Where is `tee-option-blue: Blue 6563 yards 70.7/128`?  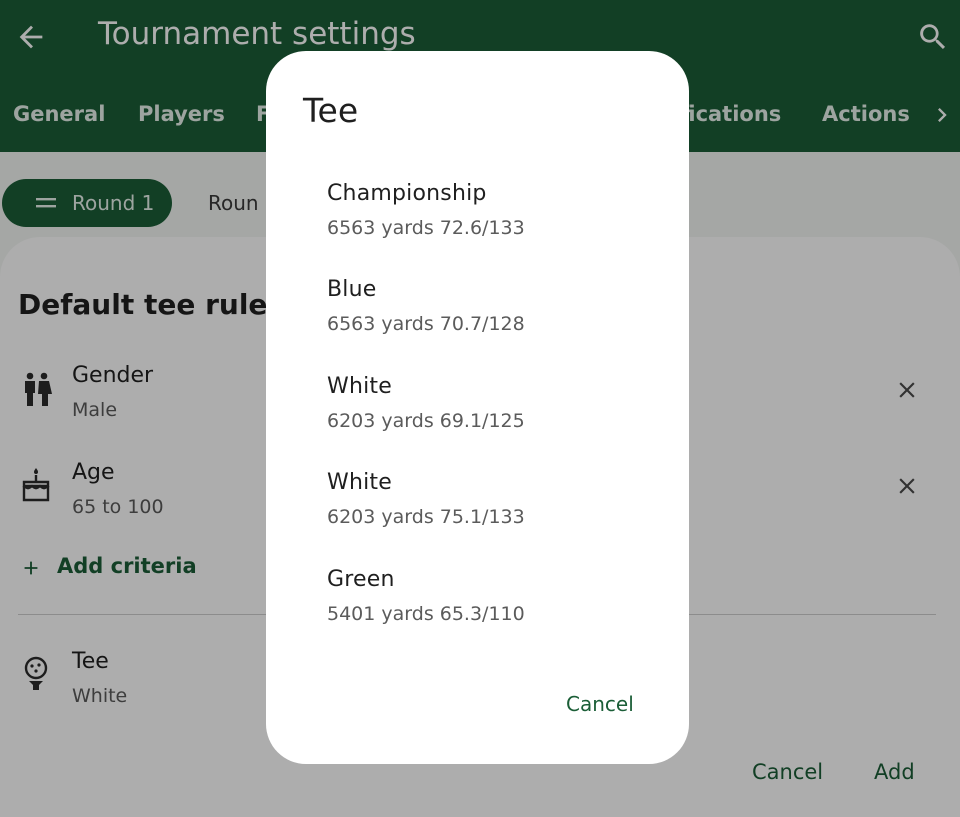
tee-option-blue: Blue 6563 yards 70.7/128 is located at coordinates (477, 314).